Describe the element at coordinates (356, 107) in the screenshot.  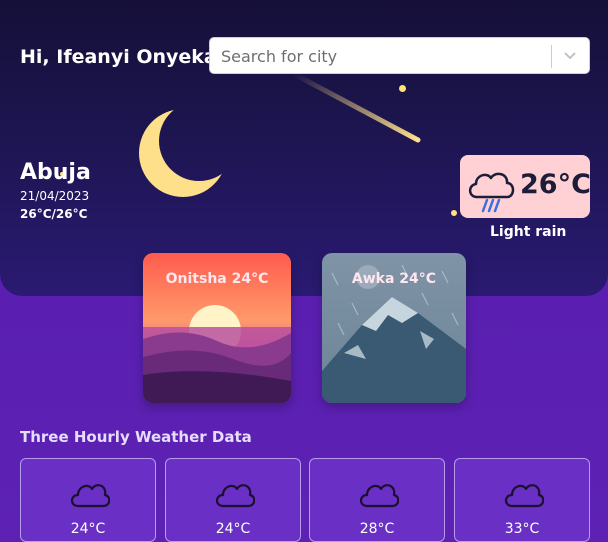
I see `shooting-star-icon` at that location.